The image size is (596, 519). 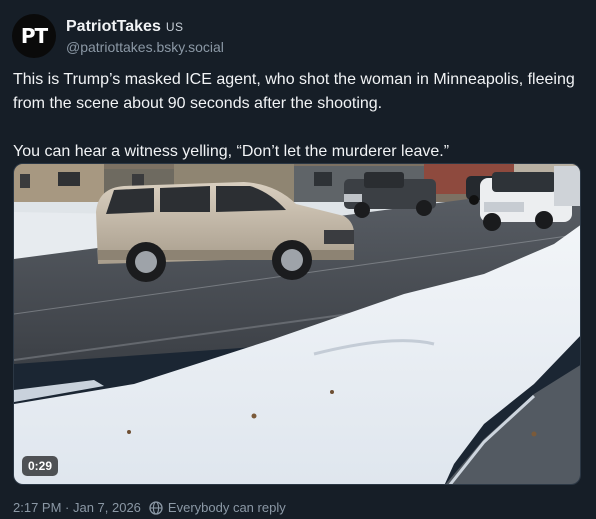 I want to click on globe-icon, so click(x=156, y=507).